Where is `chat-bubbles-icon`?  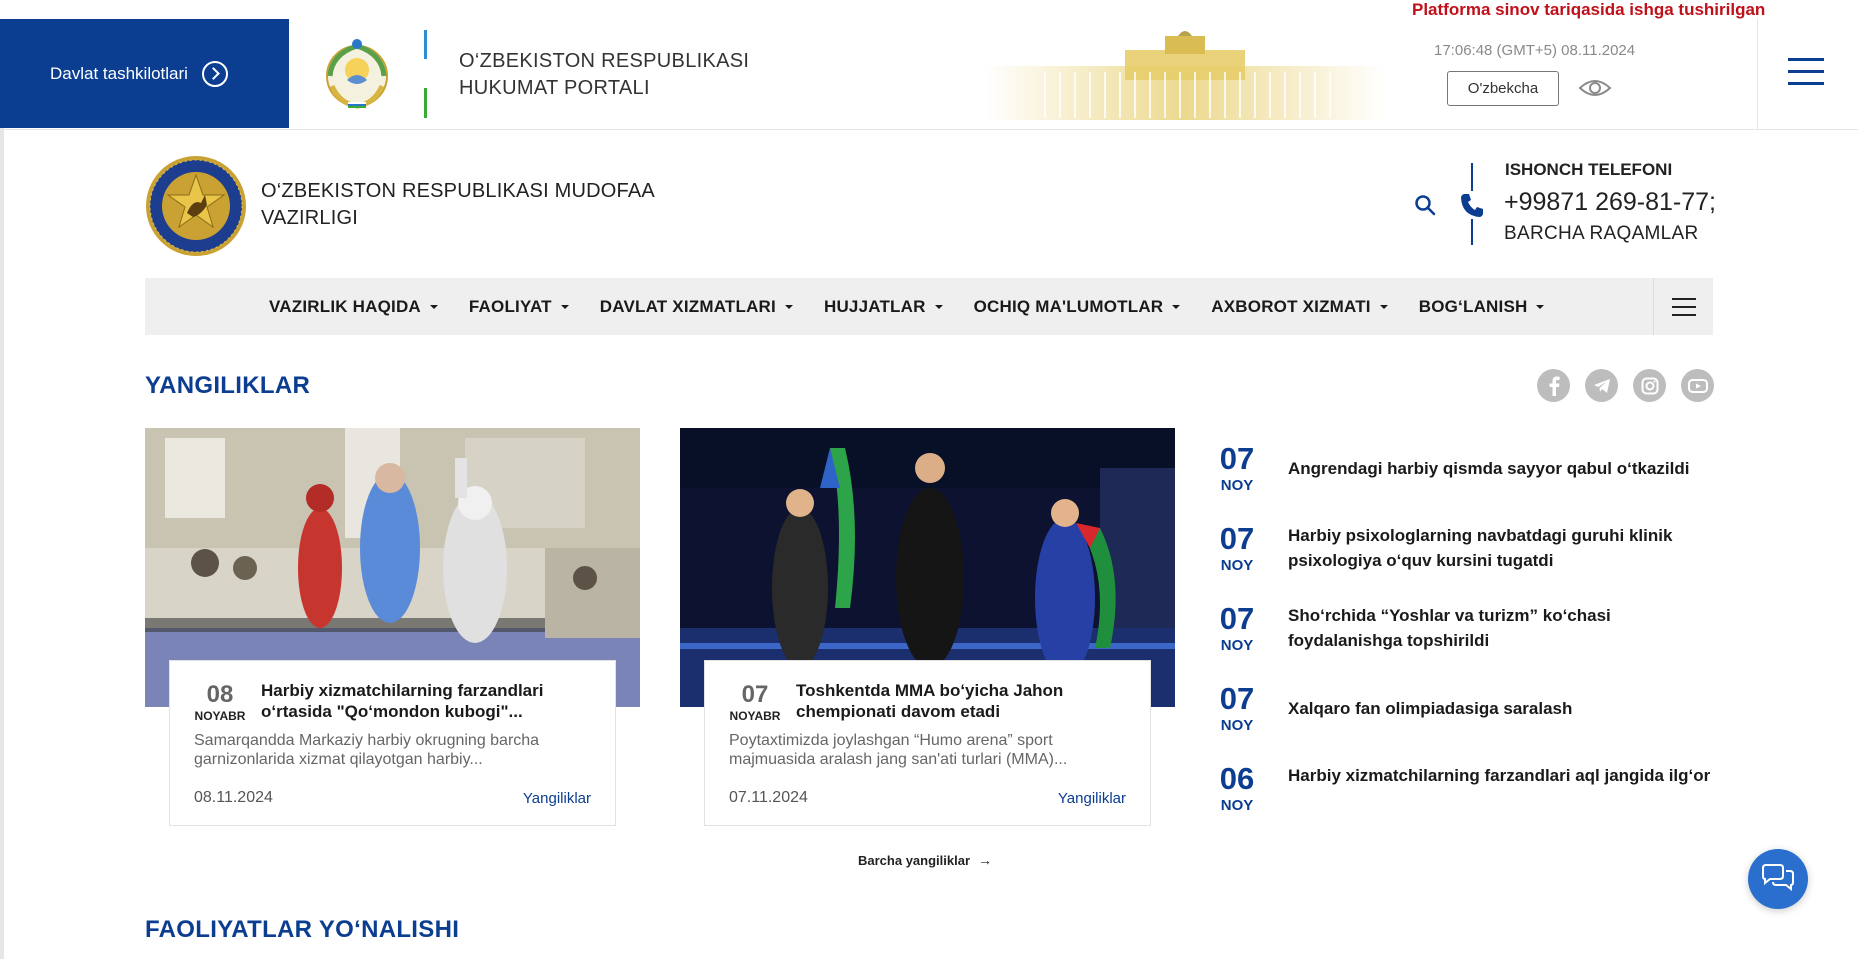
chat-bubbles-icon is located at coordinates (1778, 878).